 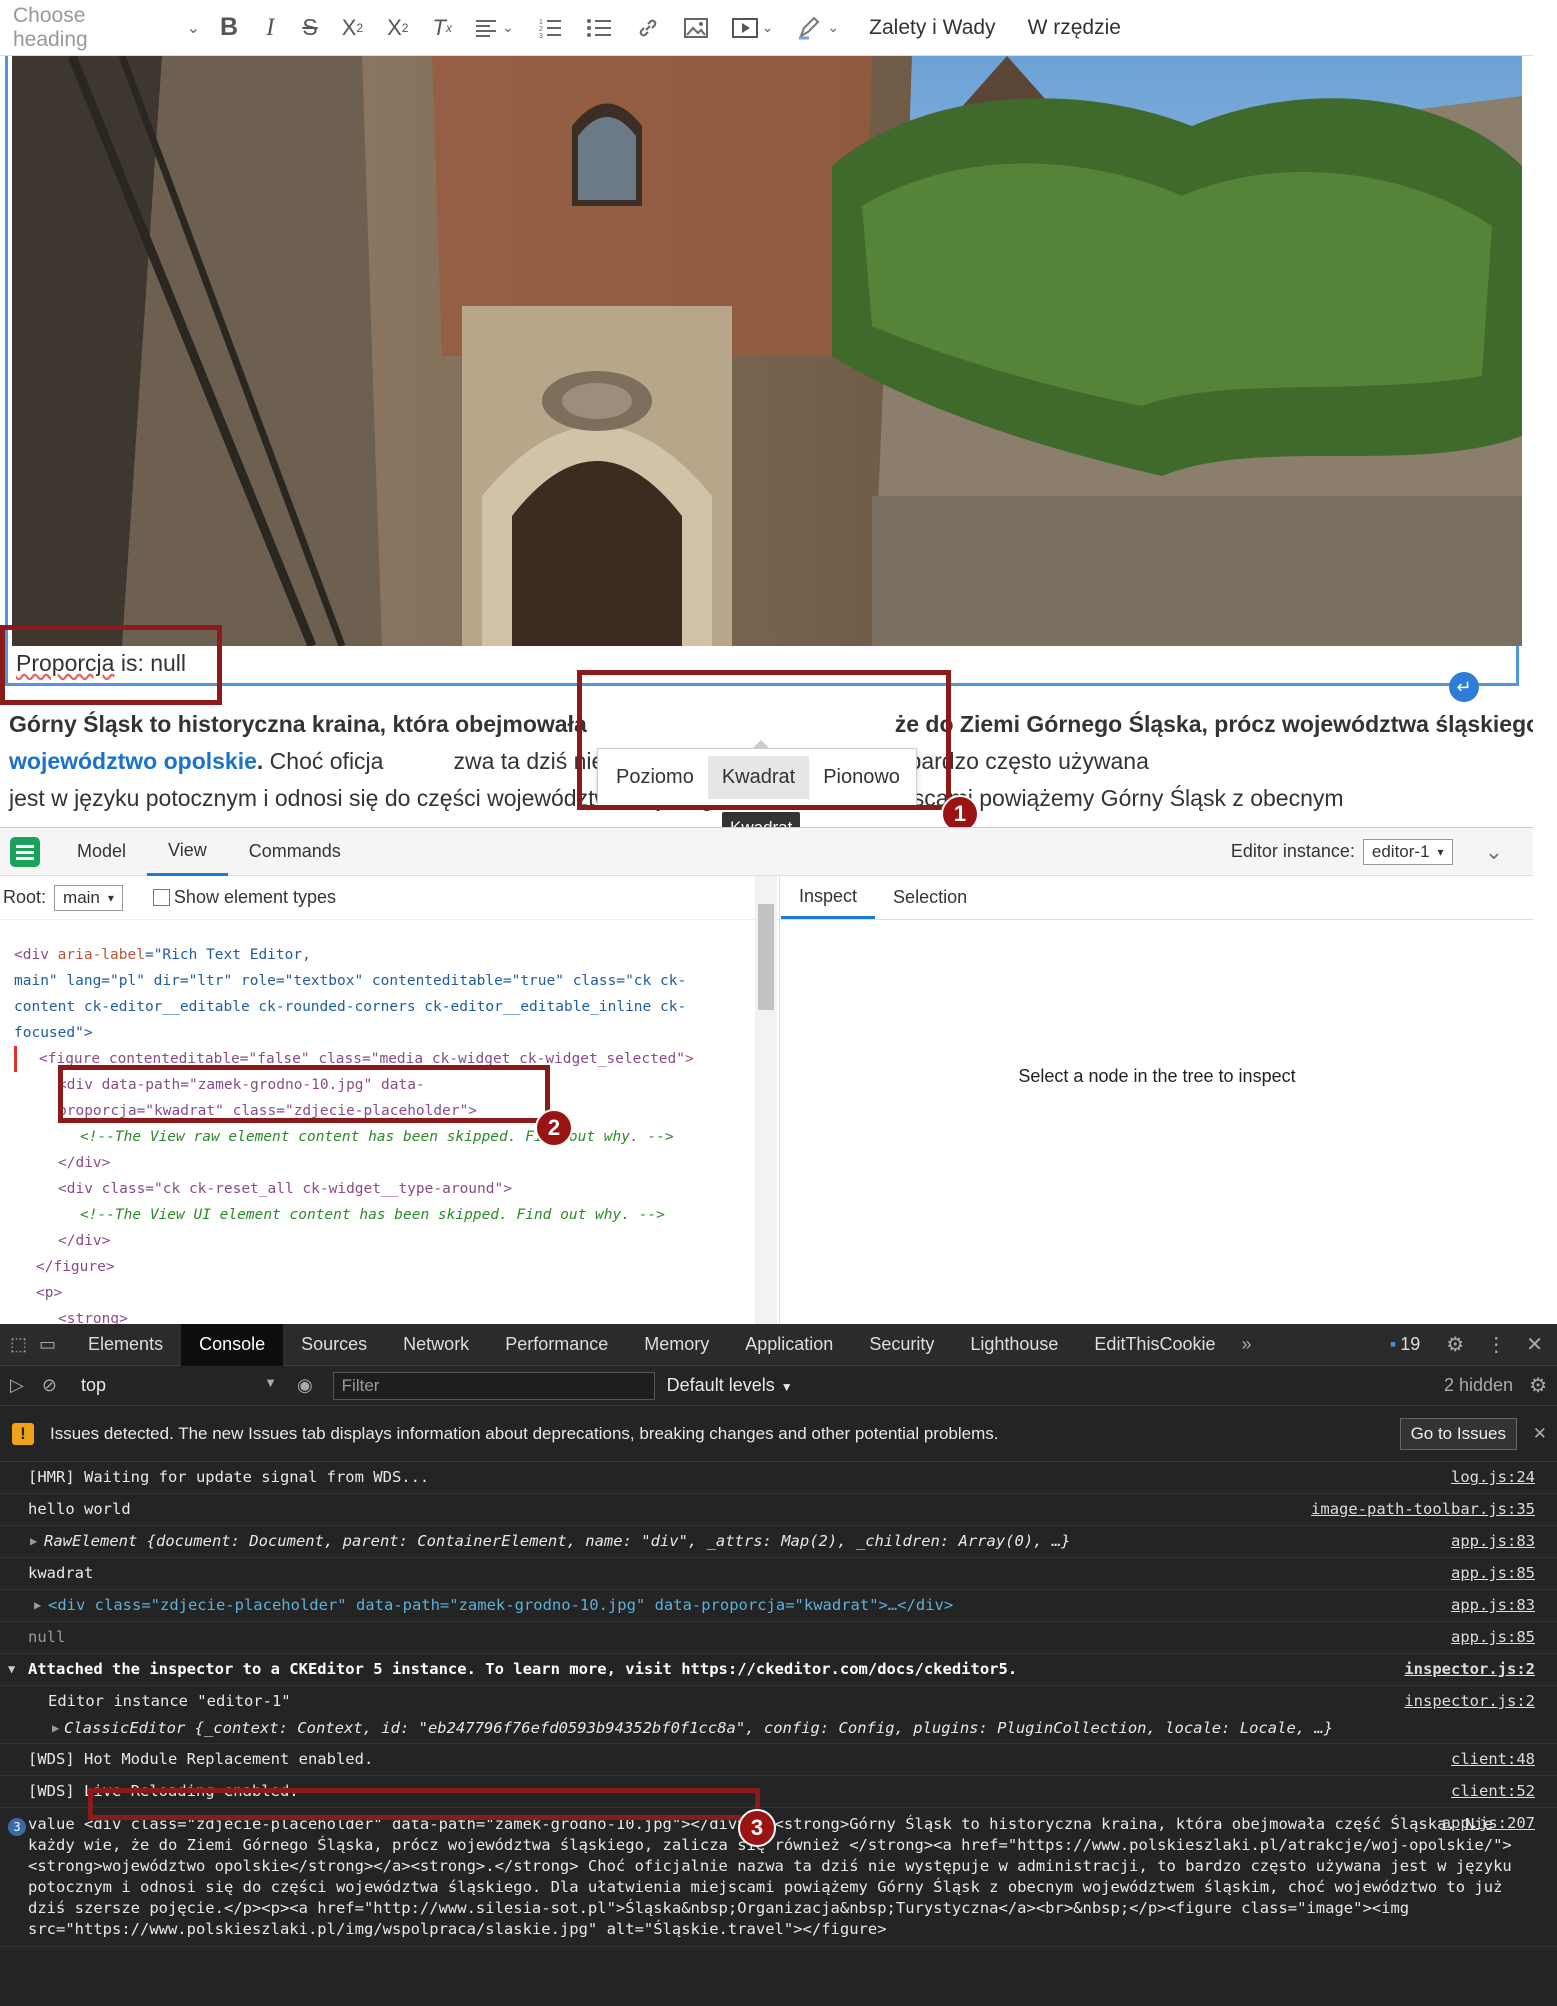 I want to click on tab-editthiscookie: EditThisCookie, so click(x=1154, y=1345).